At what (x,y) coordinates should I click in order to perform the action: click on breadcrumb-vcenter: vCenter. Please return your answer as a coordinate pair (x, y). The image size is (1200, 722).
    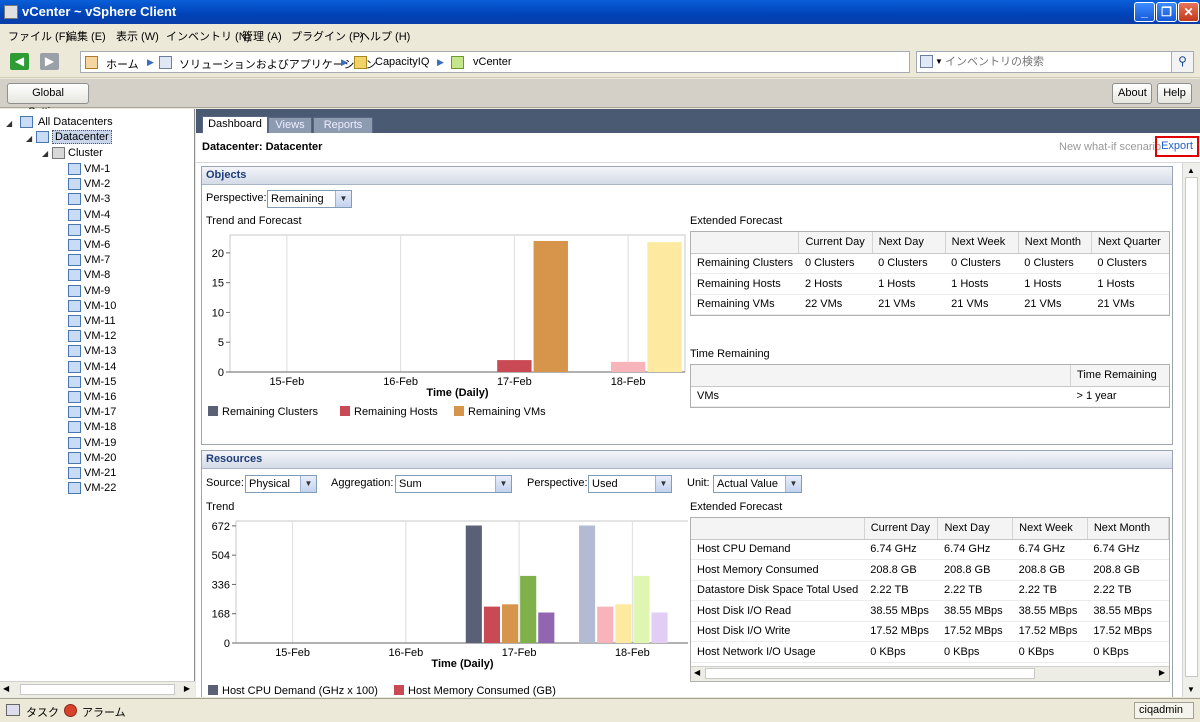
    Looking at the image, I should click on (492, 62).